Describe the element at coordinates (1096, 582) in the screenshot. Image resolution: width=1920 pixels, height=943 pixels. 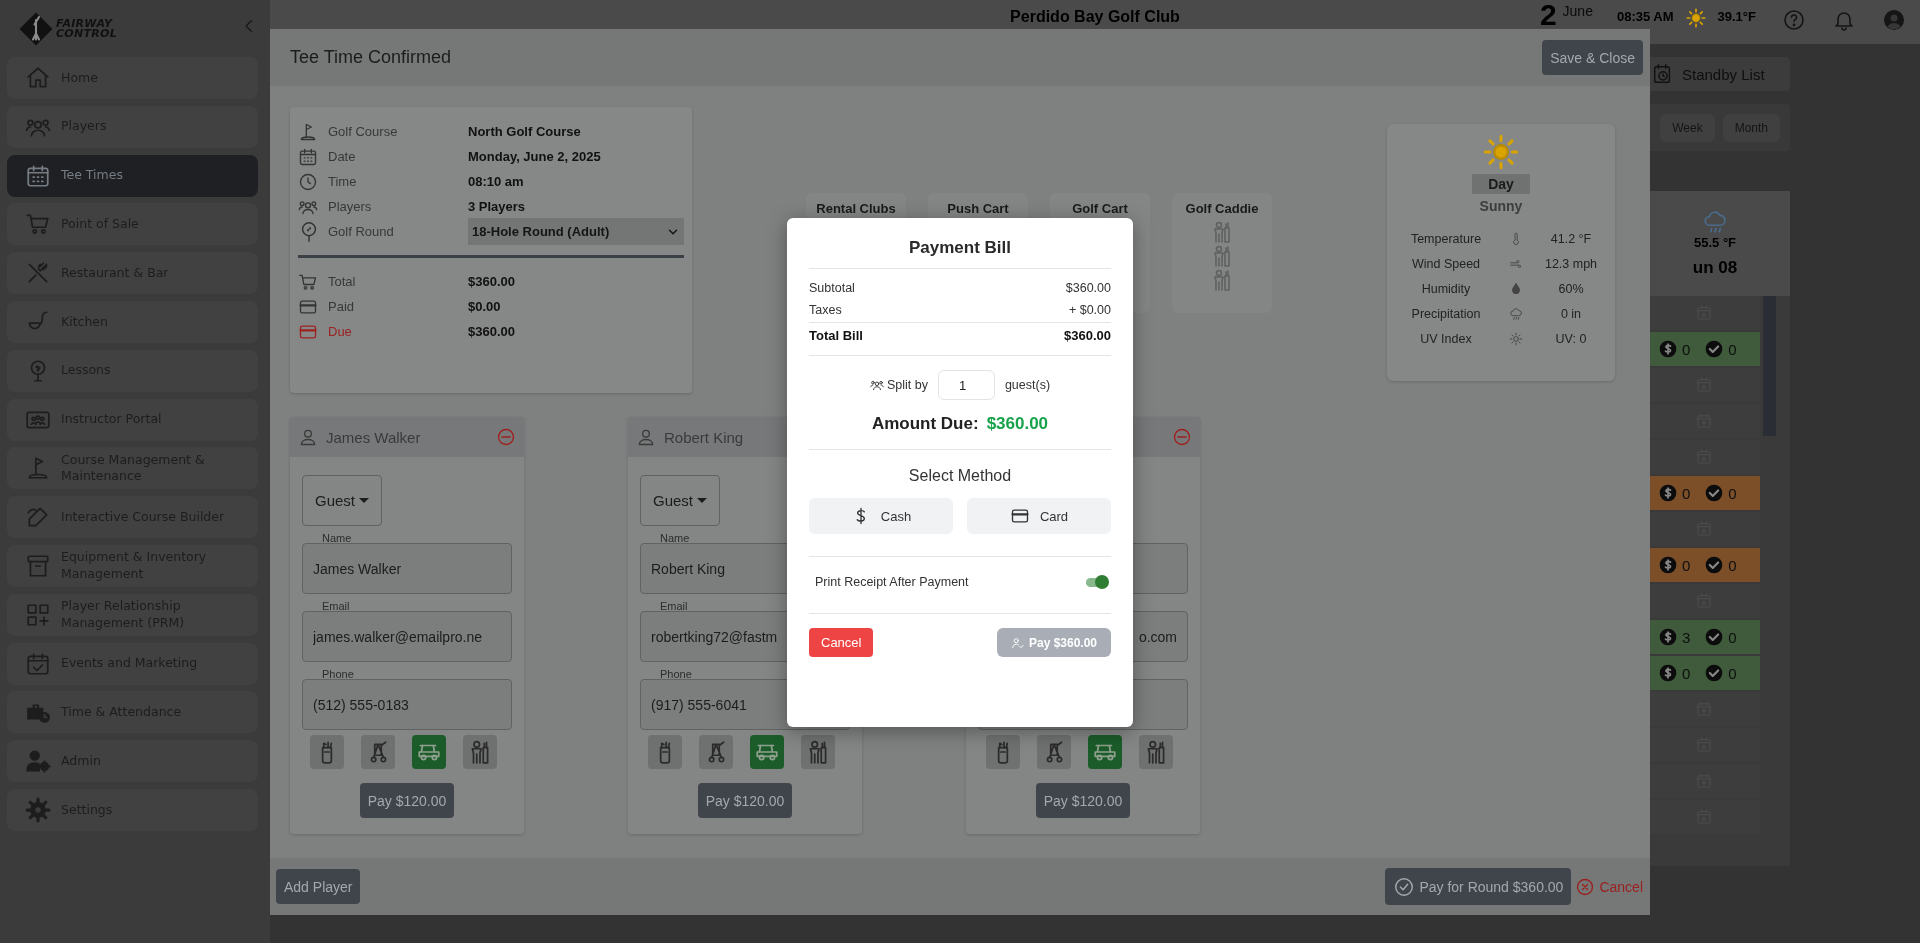
I see `receipt-toggle` at that location.